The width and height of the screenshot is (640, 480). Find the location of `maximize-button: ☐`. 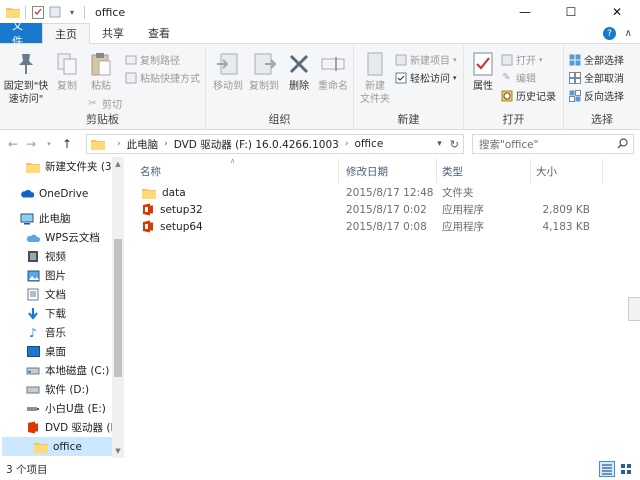

maximize-button: ☐ is located at coordinates (571, 12).